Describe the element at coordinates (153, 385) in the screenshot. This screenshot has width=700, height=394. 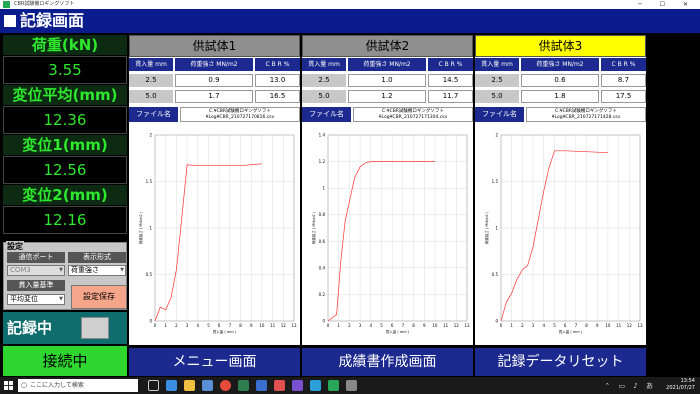
I see `task-view-icon` at that location.